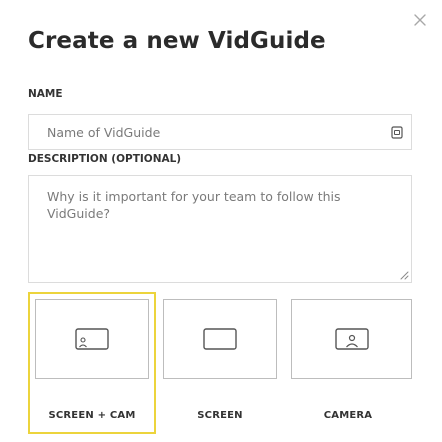  Describe the element at coordinates (348, 415) in the screenshot. I see `mode-label: CAMERA` at that location.